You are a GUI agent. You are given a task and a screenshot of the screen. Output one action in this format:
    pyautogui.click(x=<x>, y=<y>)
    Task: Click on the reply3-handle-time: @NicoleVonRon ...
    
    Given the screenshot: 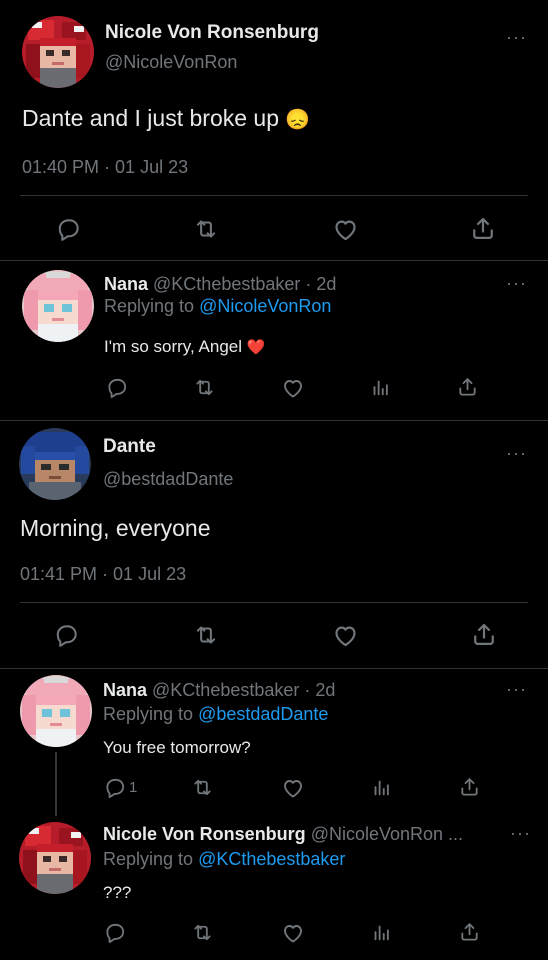 What is the action you would take?
    pyautogui.click(x=387, y=834)
    